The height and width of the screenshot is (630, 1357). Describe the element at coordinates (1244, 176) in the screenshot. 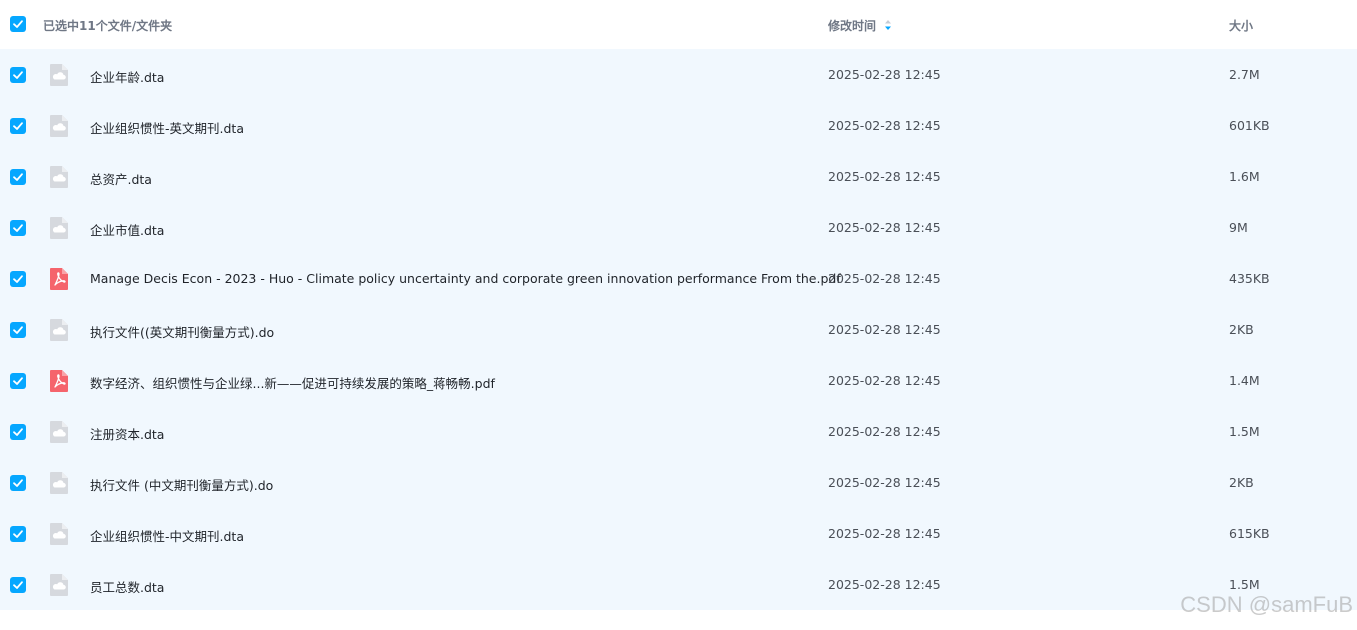

I see `file-size: 1.6M` at that location.